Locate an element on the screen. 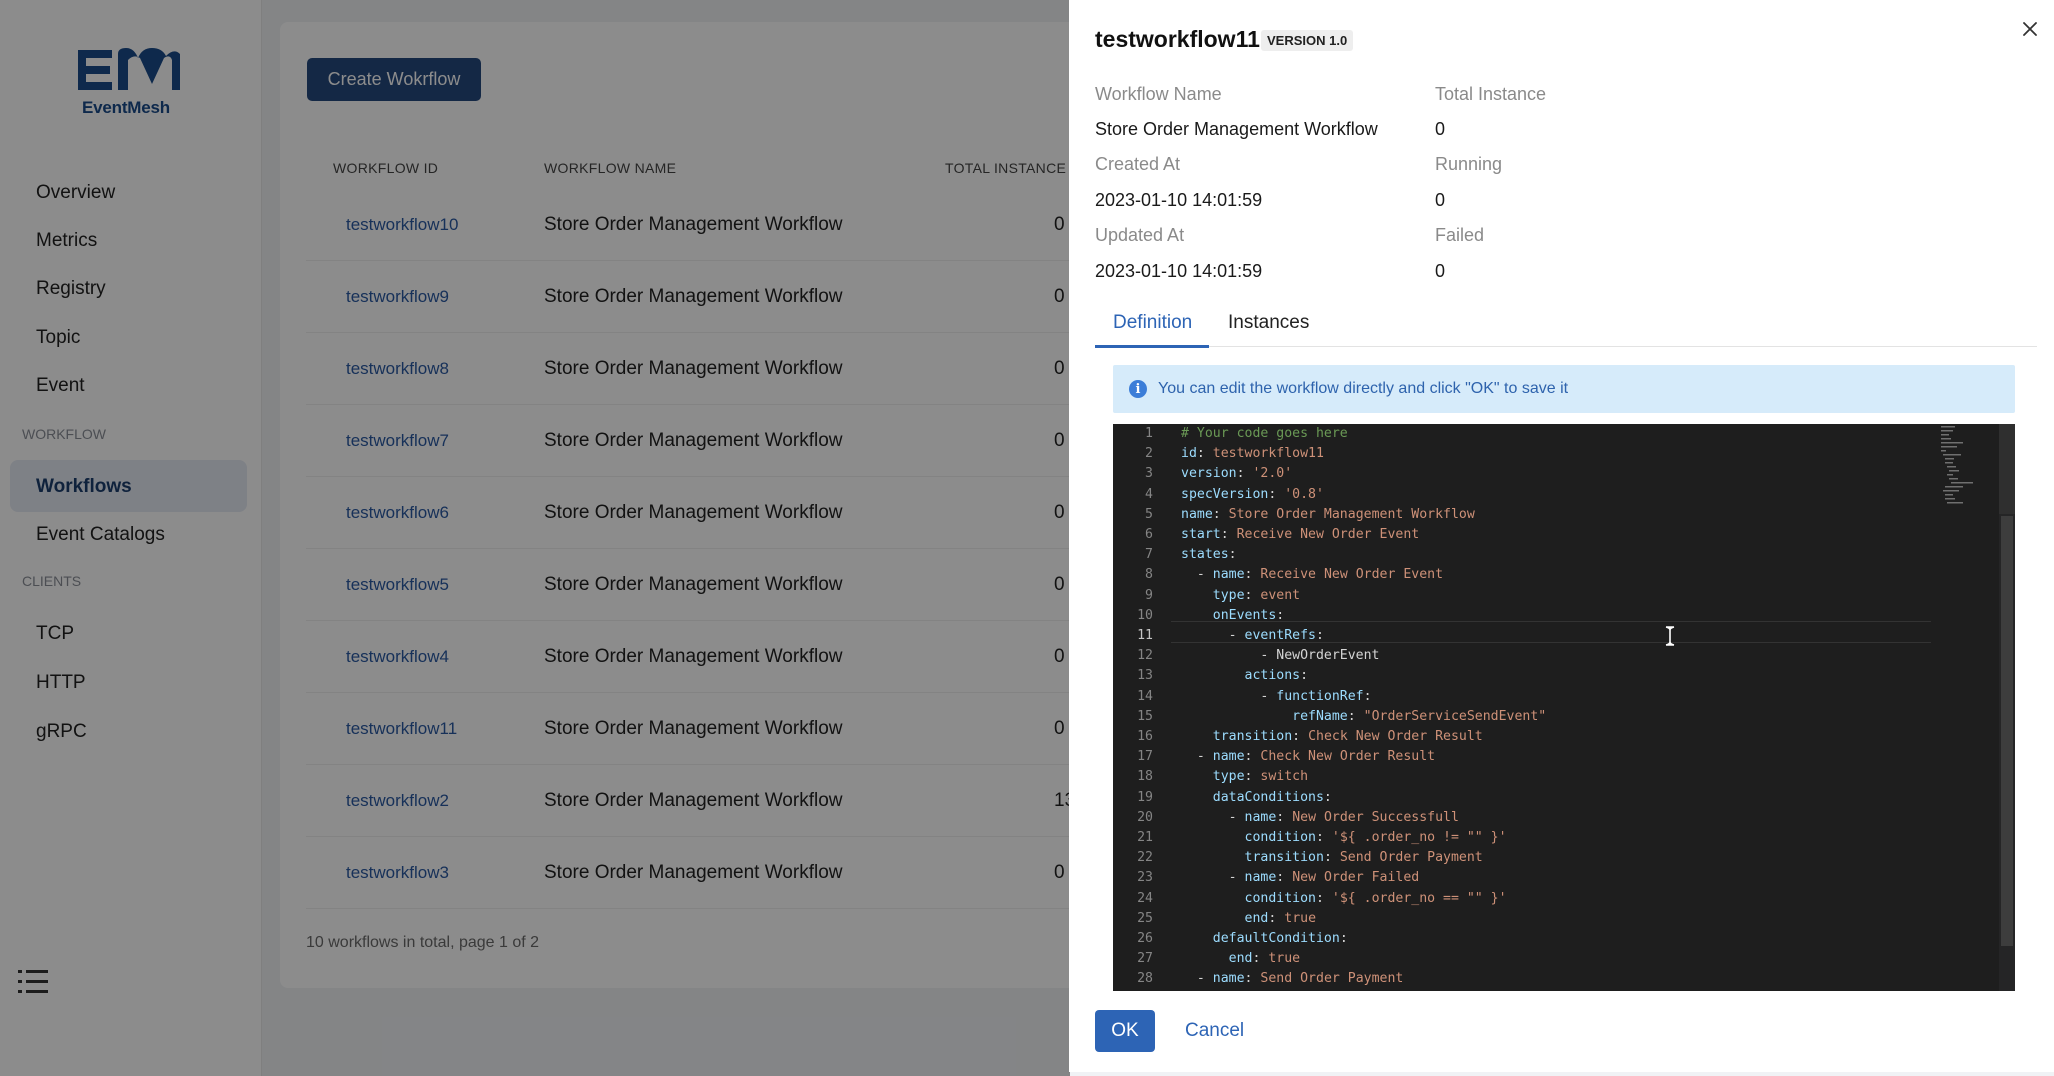 Image resolution: width=2054 pixels, height=1076 pixels. line-number: 6 is located at coordinates (1149, 534).